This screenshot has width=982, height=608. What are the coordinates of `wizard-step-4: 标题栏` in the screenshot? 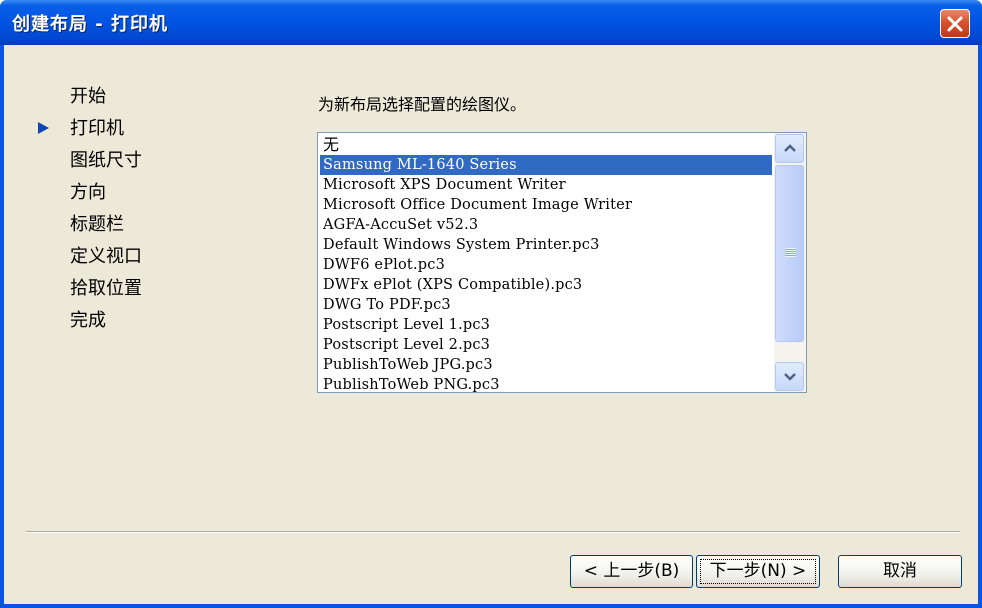 It's located at (106, 230).